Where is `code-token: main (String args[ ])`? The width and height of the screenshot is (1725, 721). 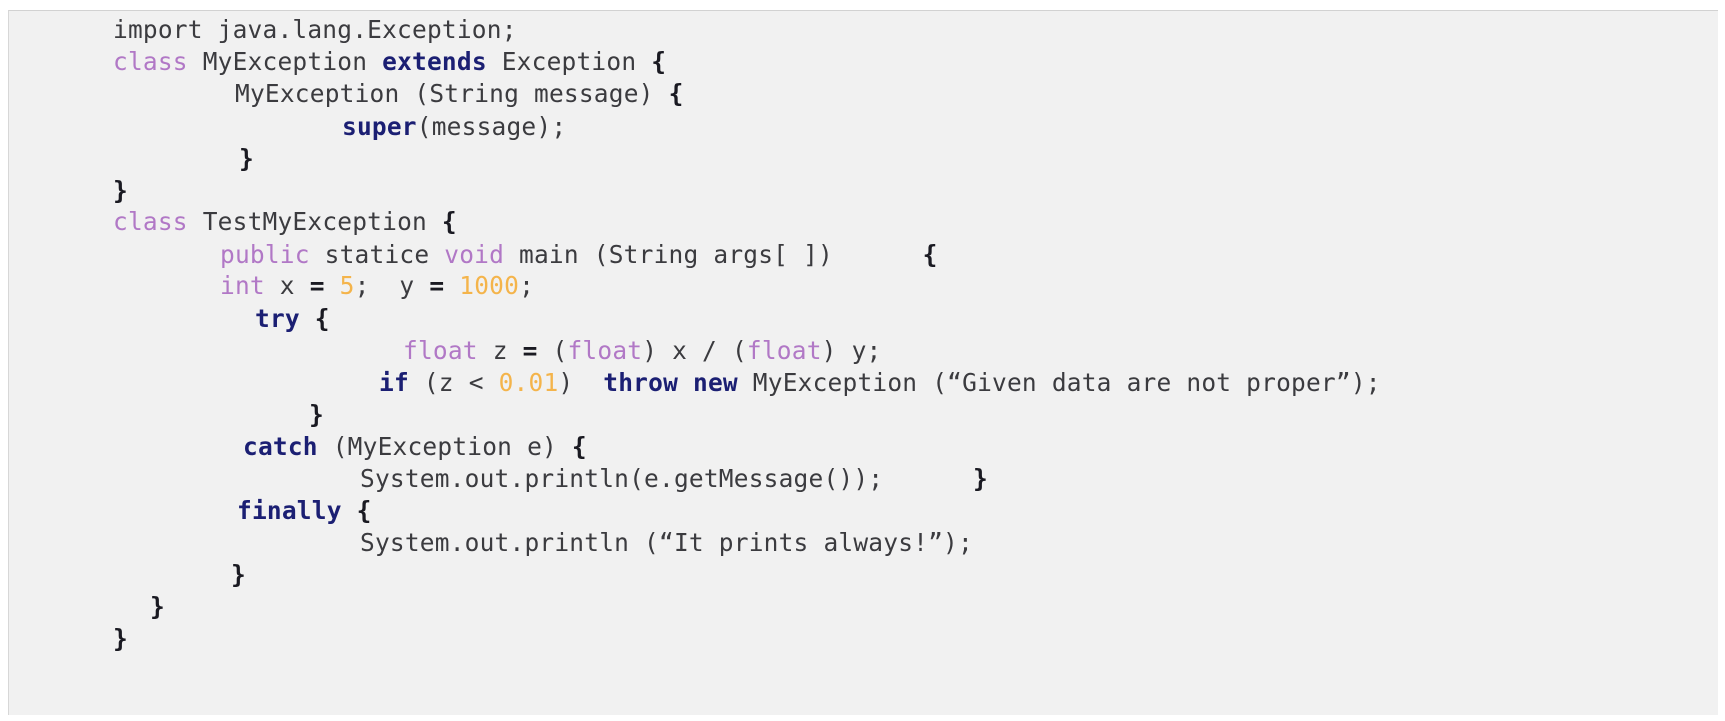
code-token: main (String args[ ]) is located at coordinates (668, 254).